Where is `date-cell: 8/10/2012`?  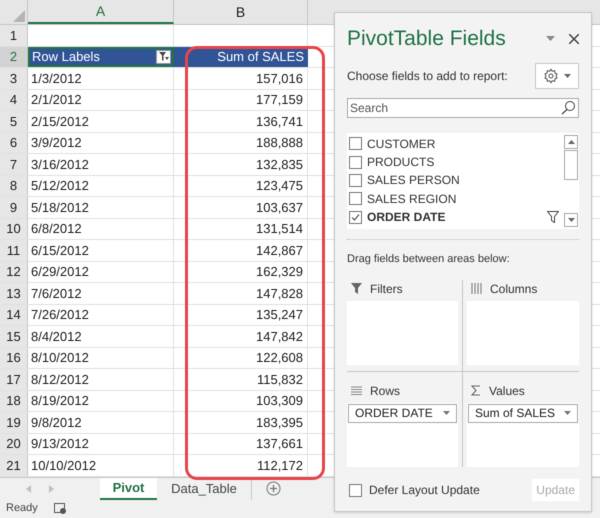
date-cell: 8/10/2012 is located at coordinates (101, 358).